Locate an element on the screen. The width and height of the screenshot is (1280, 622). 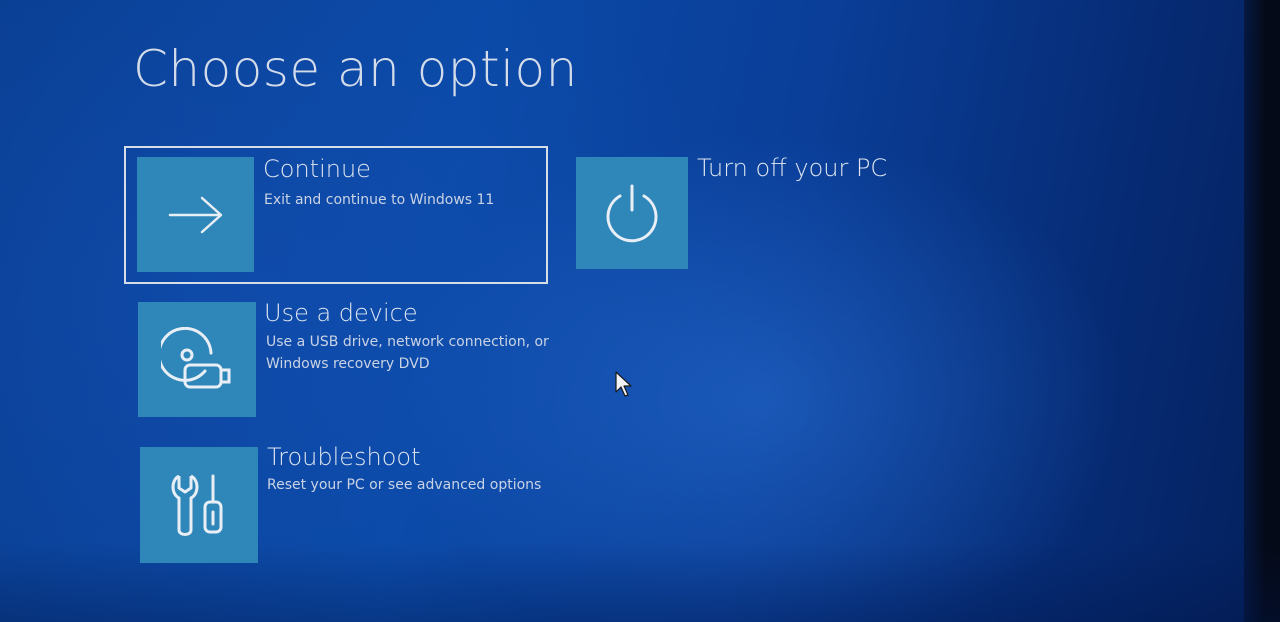
turn-off-option: Turn off your PC is located at coordinates (736, 213).